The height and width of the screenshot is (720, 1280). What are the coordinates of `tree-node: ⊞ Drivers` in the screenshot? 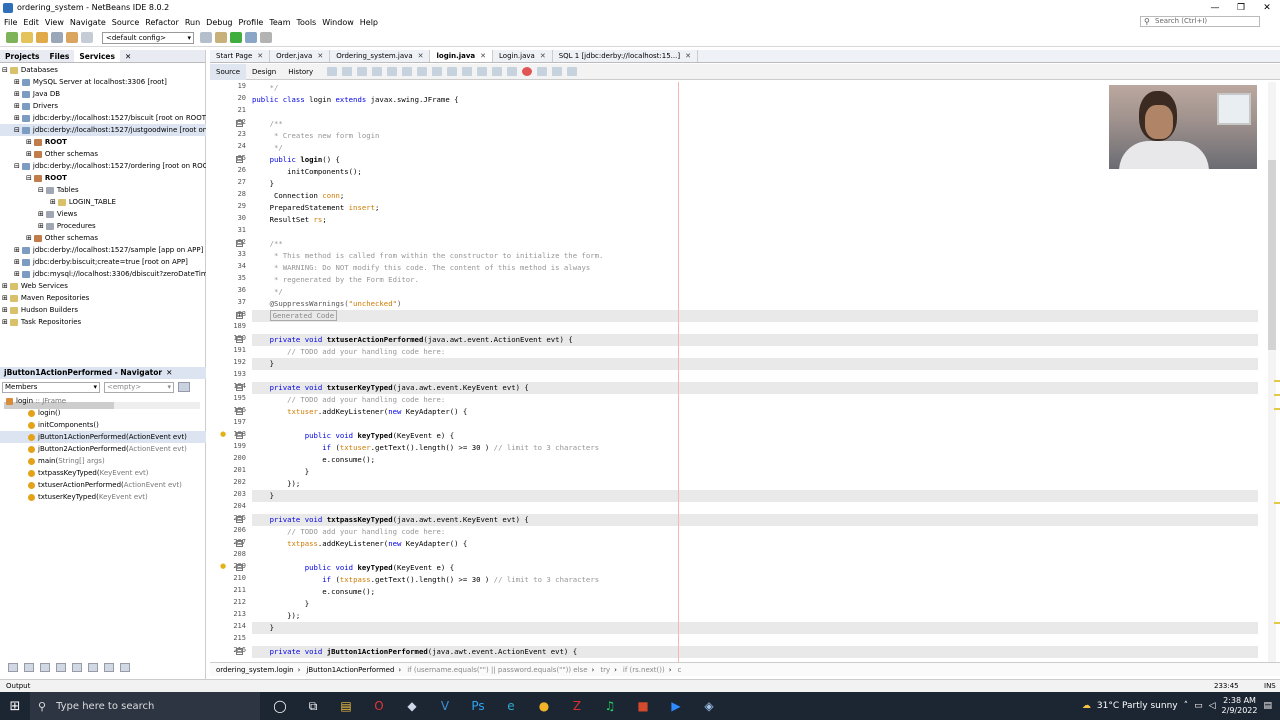 It's located at (103, 106).